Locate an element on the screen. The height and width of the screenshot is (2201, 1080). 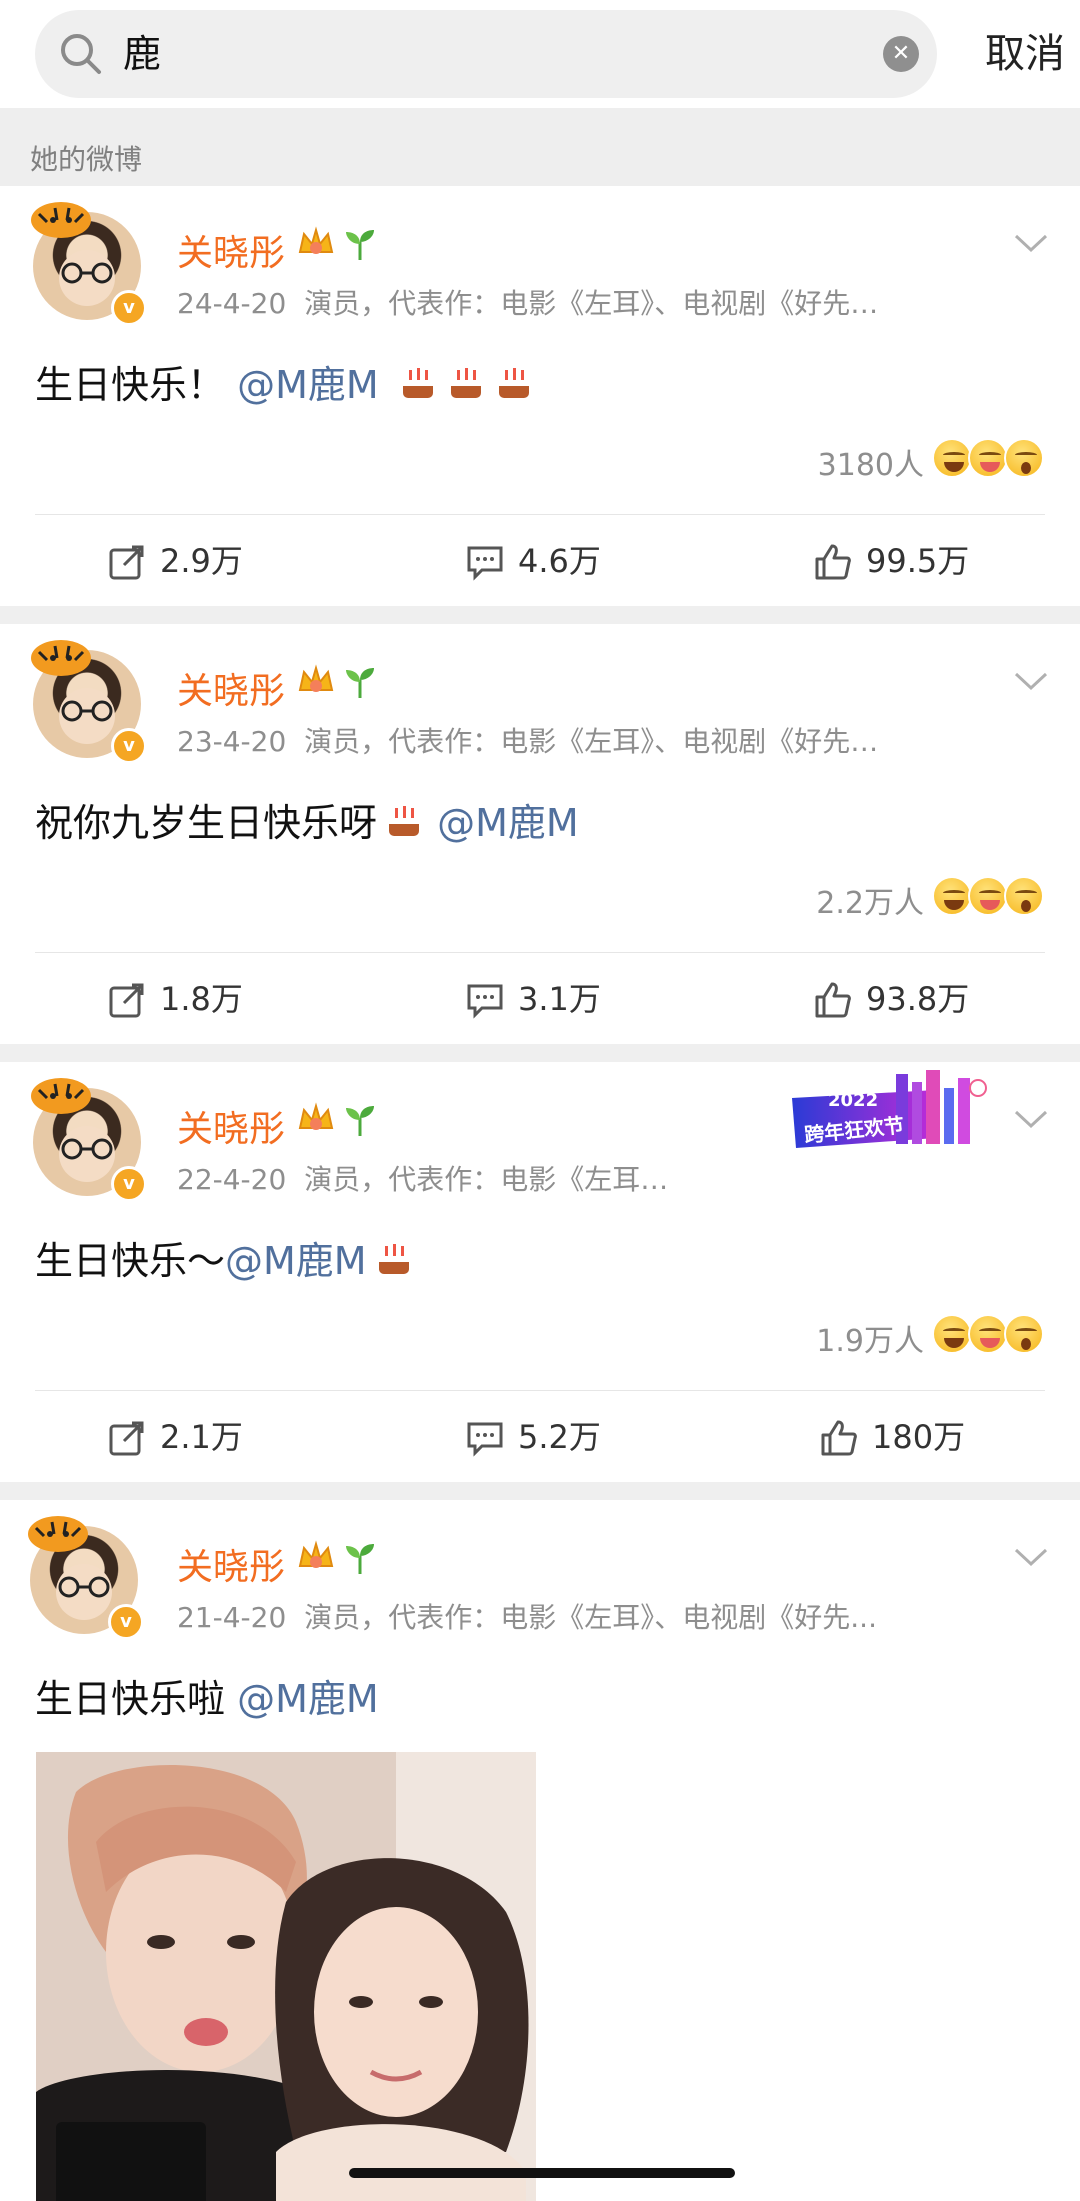
reaction-count: 2.2万人 is located at coordinates (870, 903).